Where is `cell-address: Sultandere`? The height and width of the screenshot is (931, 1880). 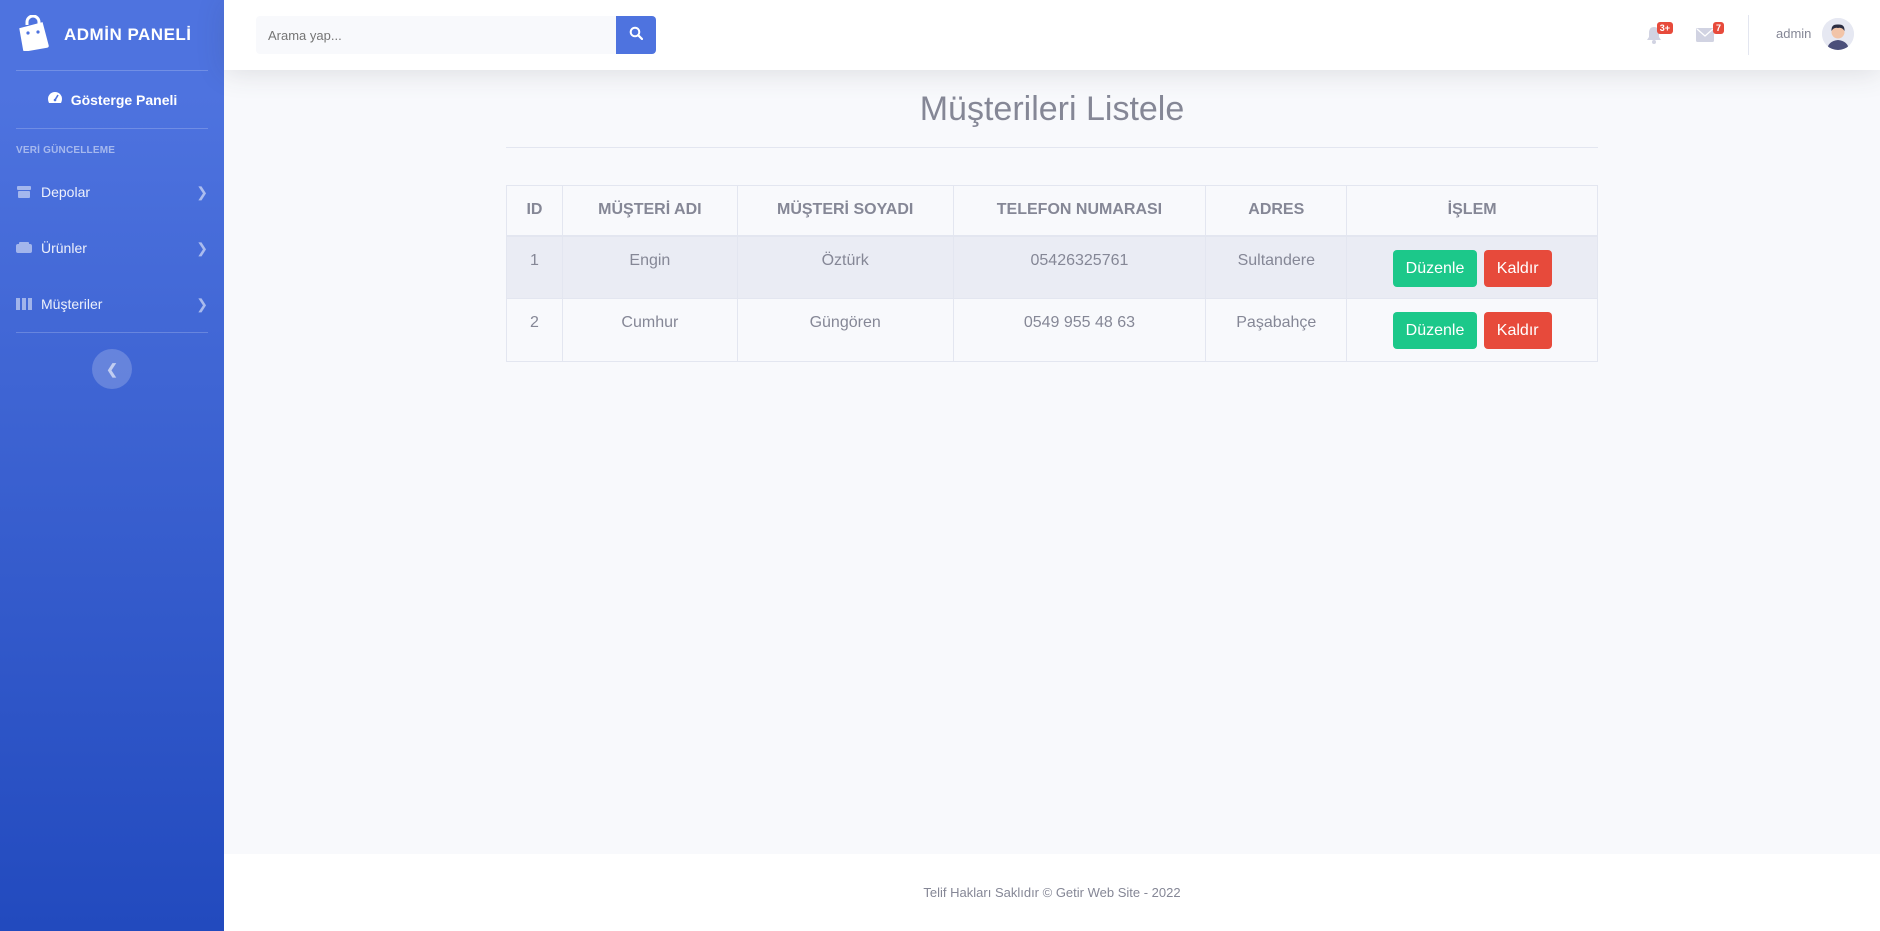 cell-address: Sultandere is located at coordinates (1276, 267).